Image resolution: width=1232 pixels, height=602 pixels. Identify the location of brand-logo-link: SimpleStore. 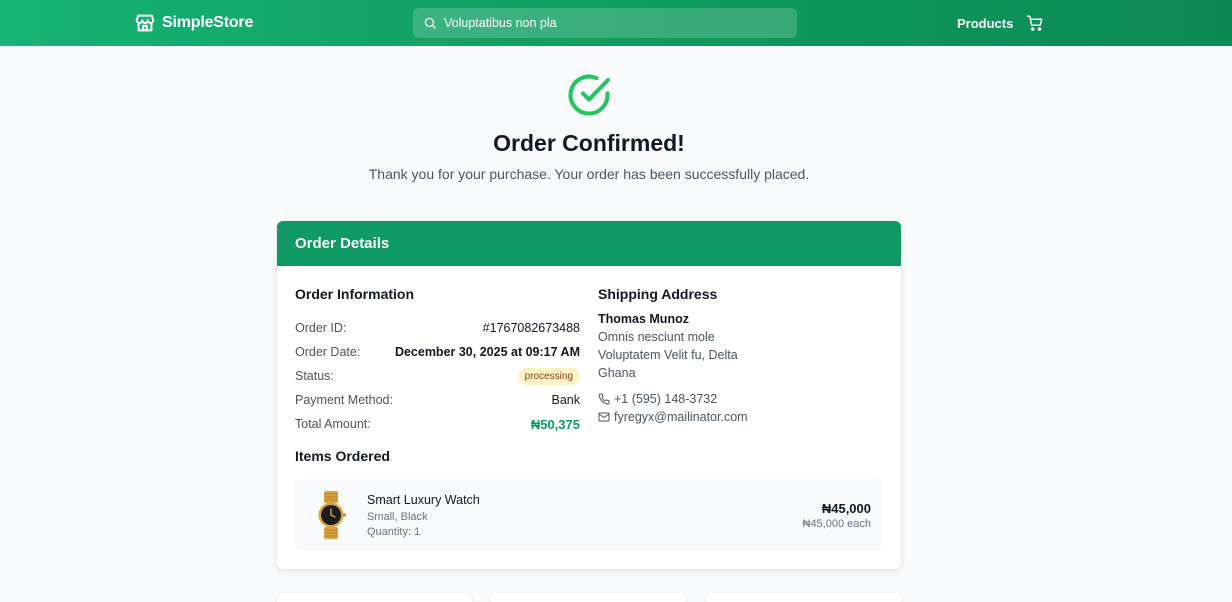
(193, 23).